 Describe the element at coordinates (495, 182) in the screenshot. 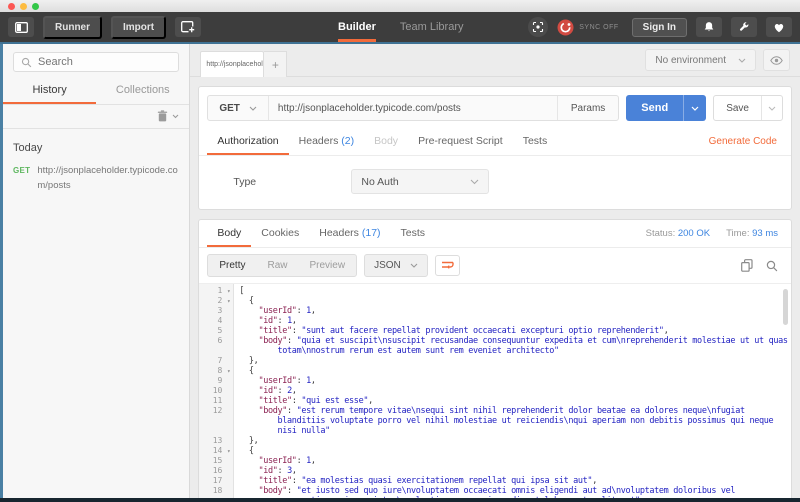

I see `authorization-panel: Type No Auth` at that location.